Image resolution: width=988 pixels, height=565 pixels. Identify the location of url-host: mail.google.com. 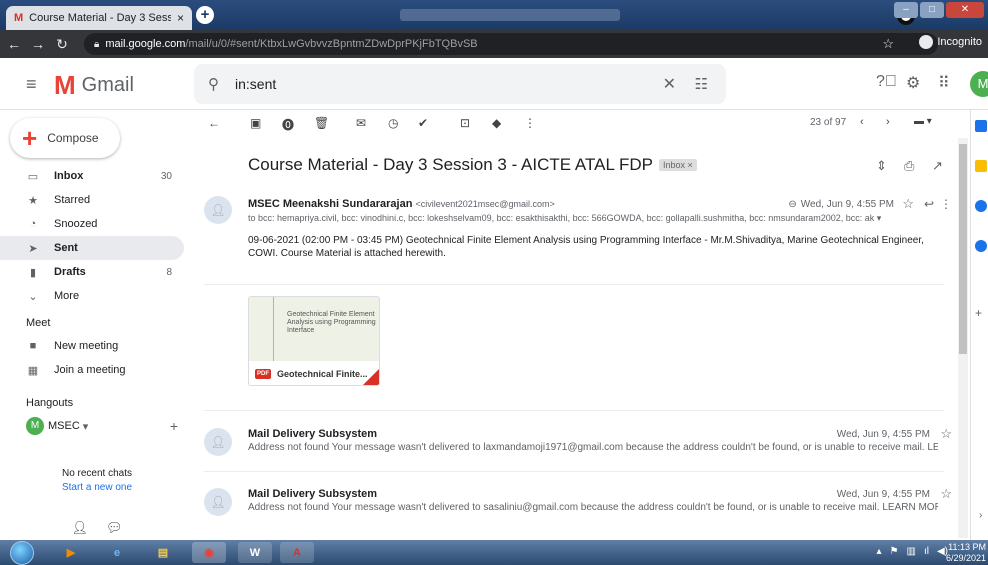
(145, 44).